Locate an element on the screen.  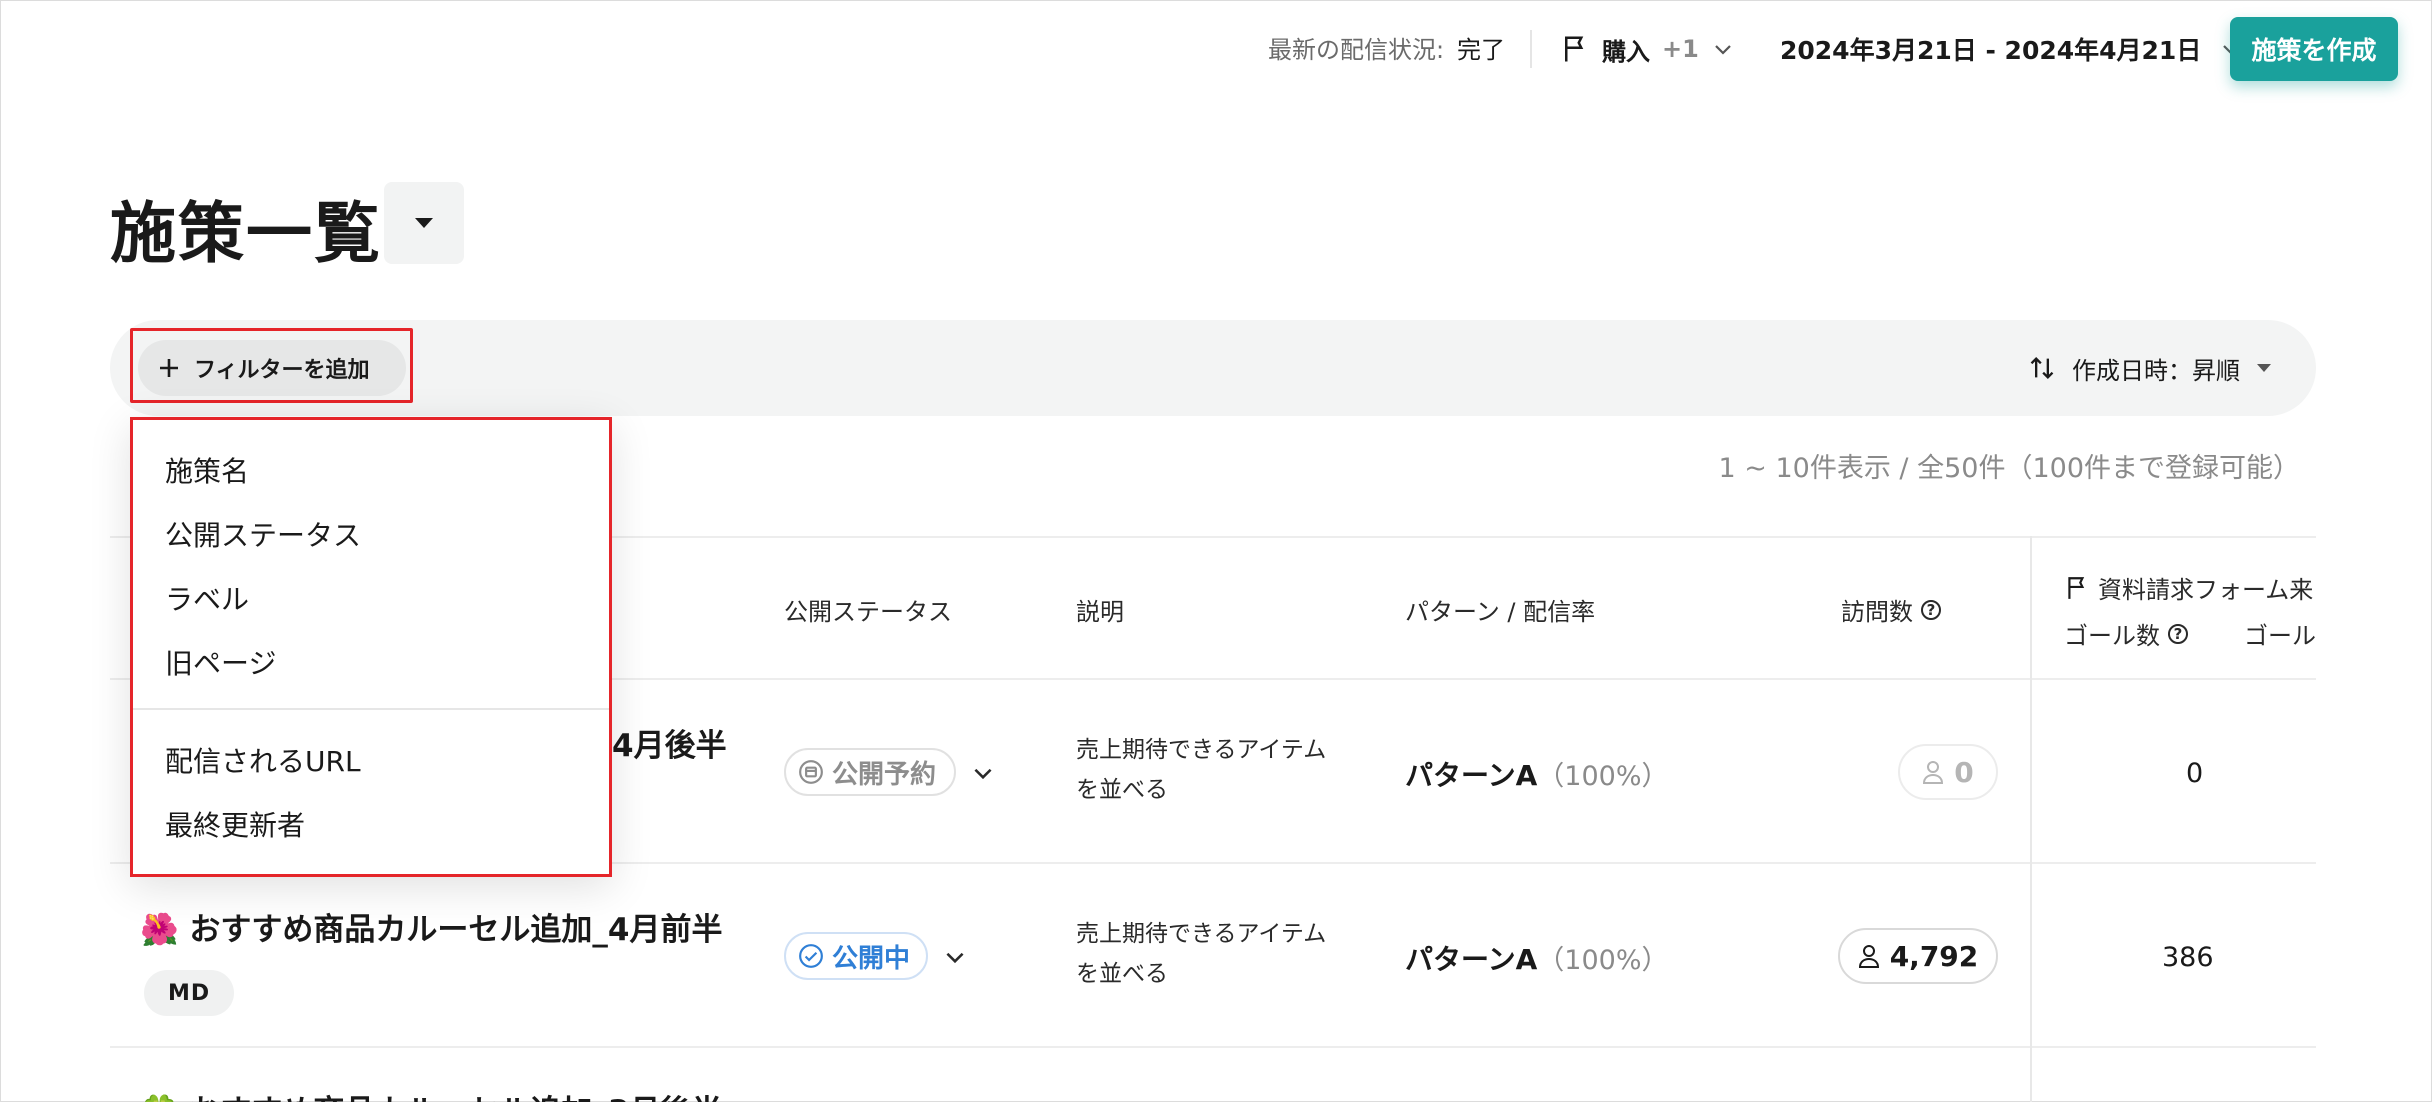
goal-count-value: 0 is located at coordinates (2195, 773).